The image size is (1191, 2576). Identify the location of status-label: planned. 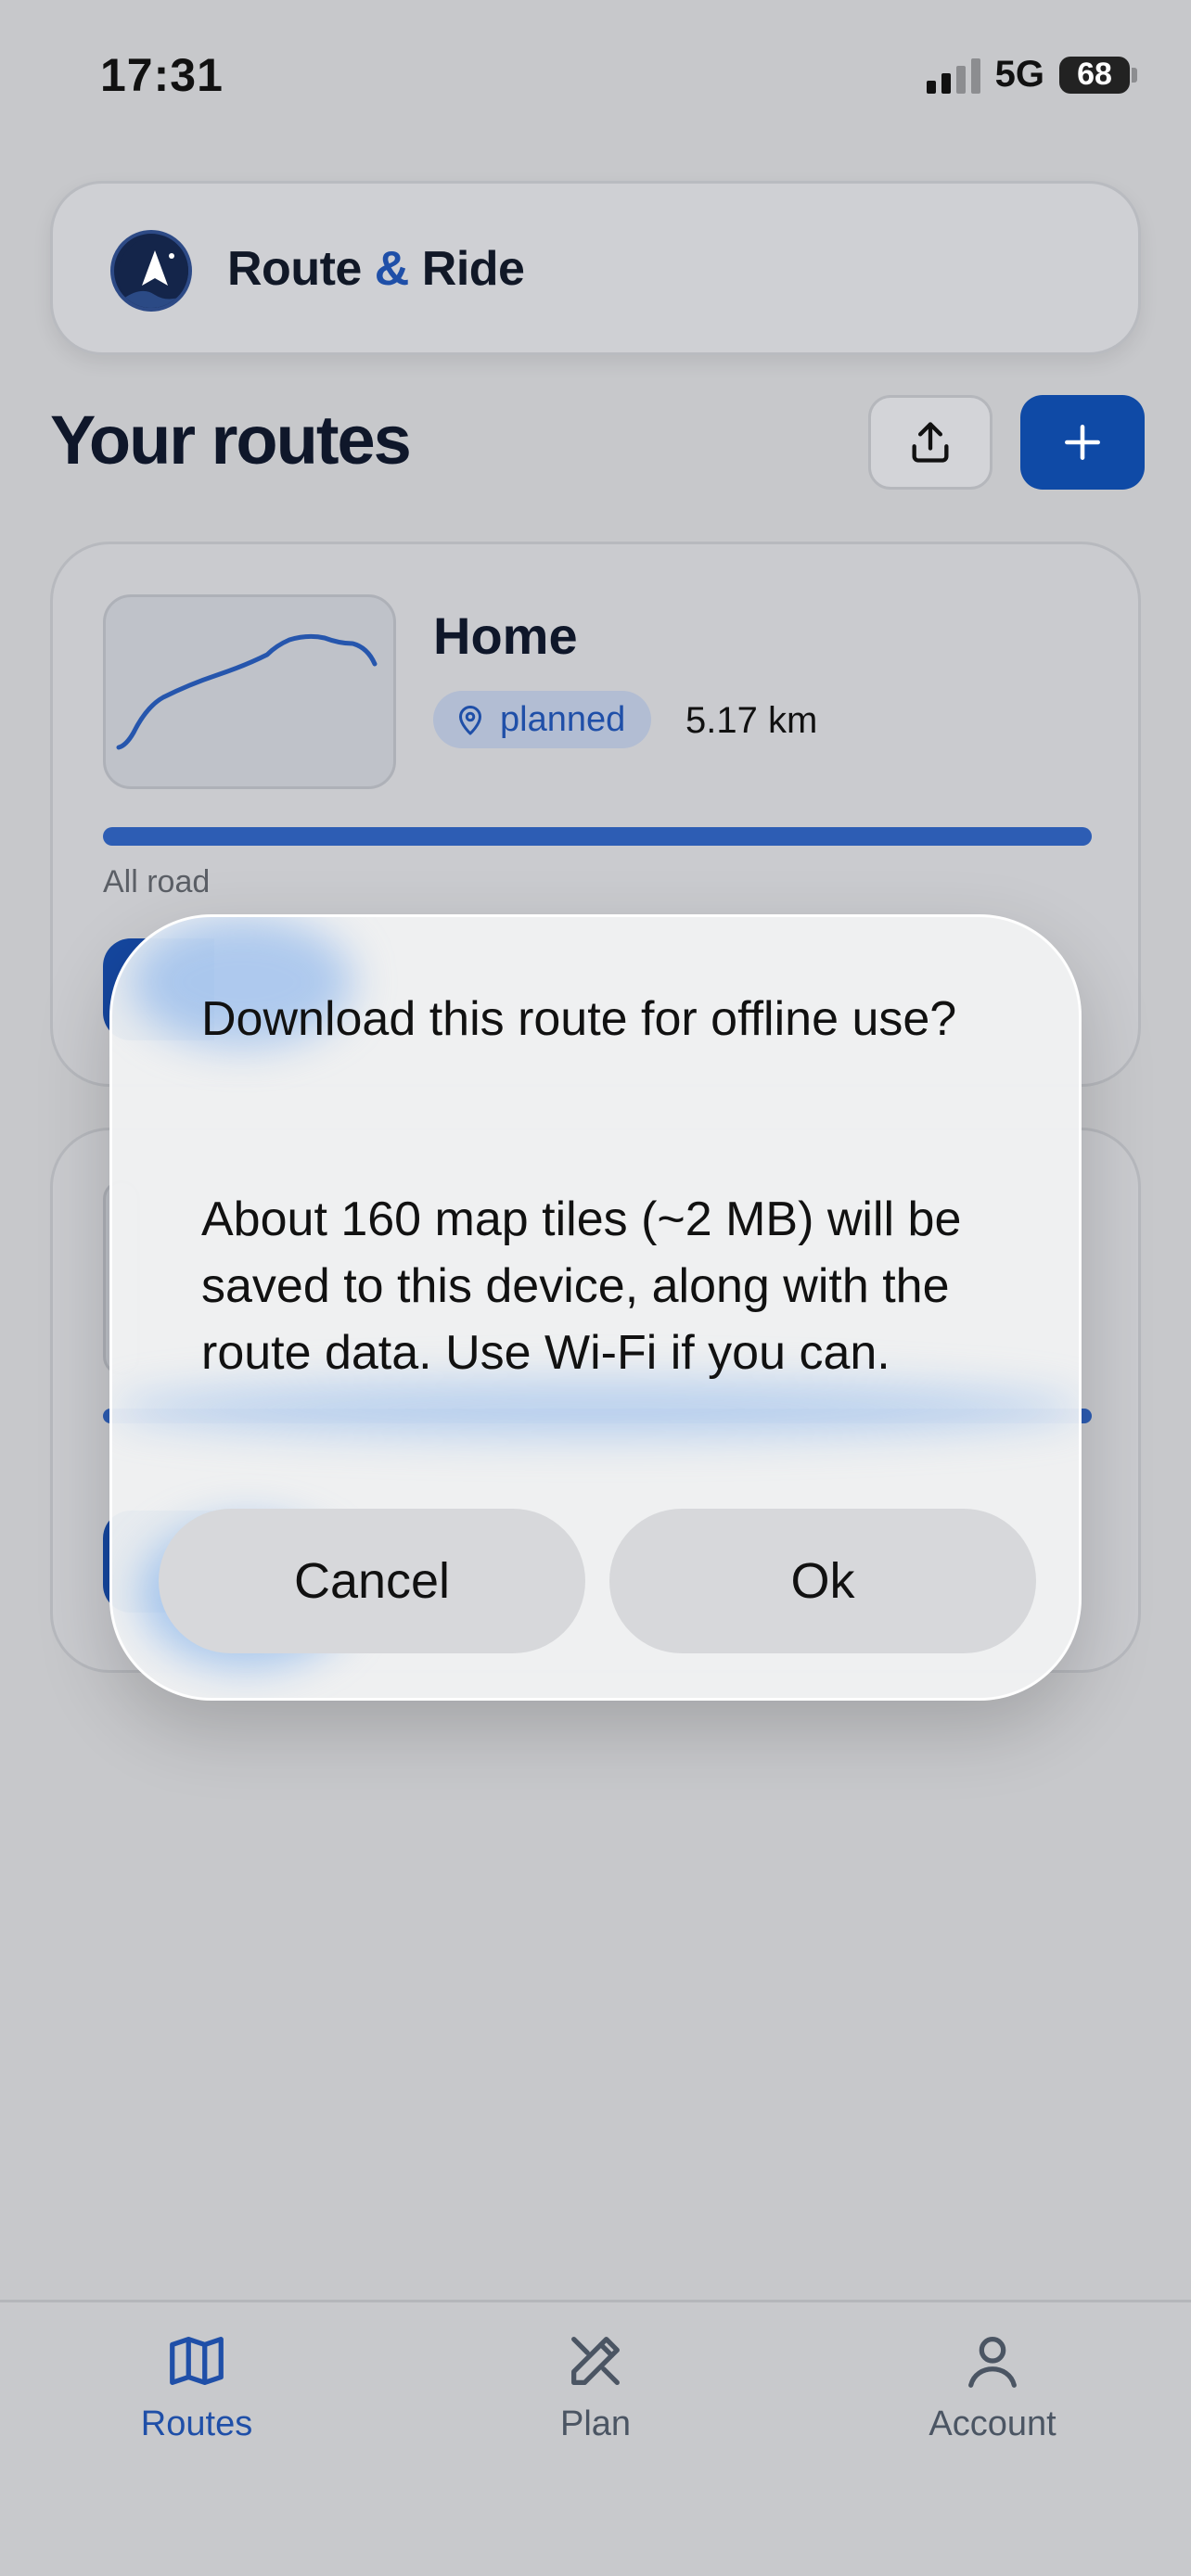
(563, 719).